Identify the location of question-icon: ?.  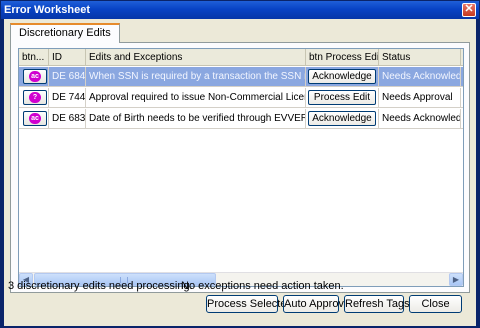
(35, 97).